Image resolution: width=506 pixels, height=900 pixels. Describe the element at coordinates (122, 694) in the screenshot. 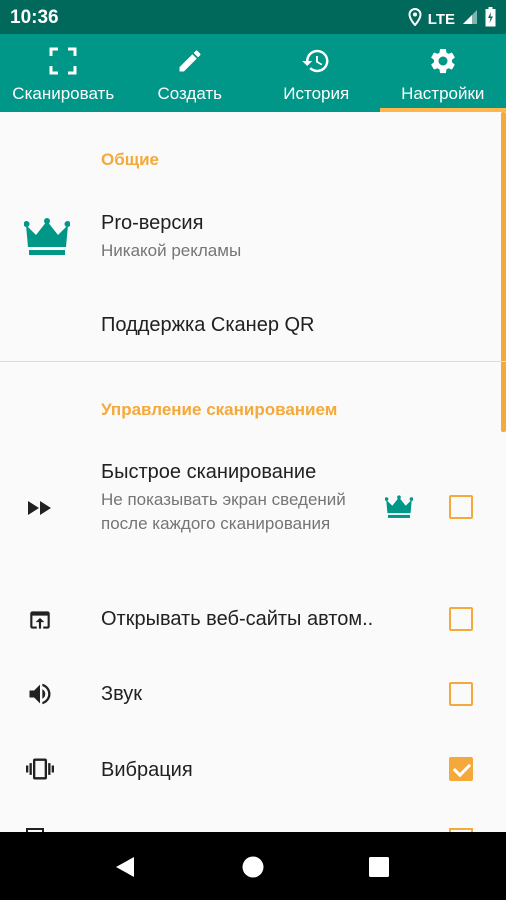

I see `sound-title: Звук` at that location.